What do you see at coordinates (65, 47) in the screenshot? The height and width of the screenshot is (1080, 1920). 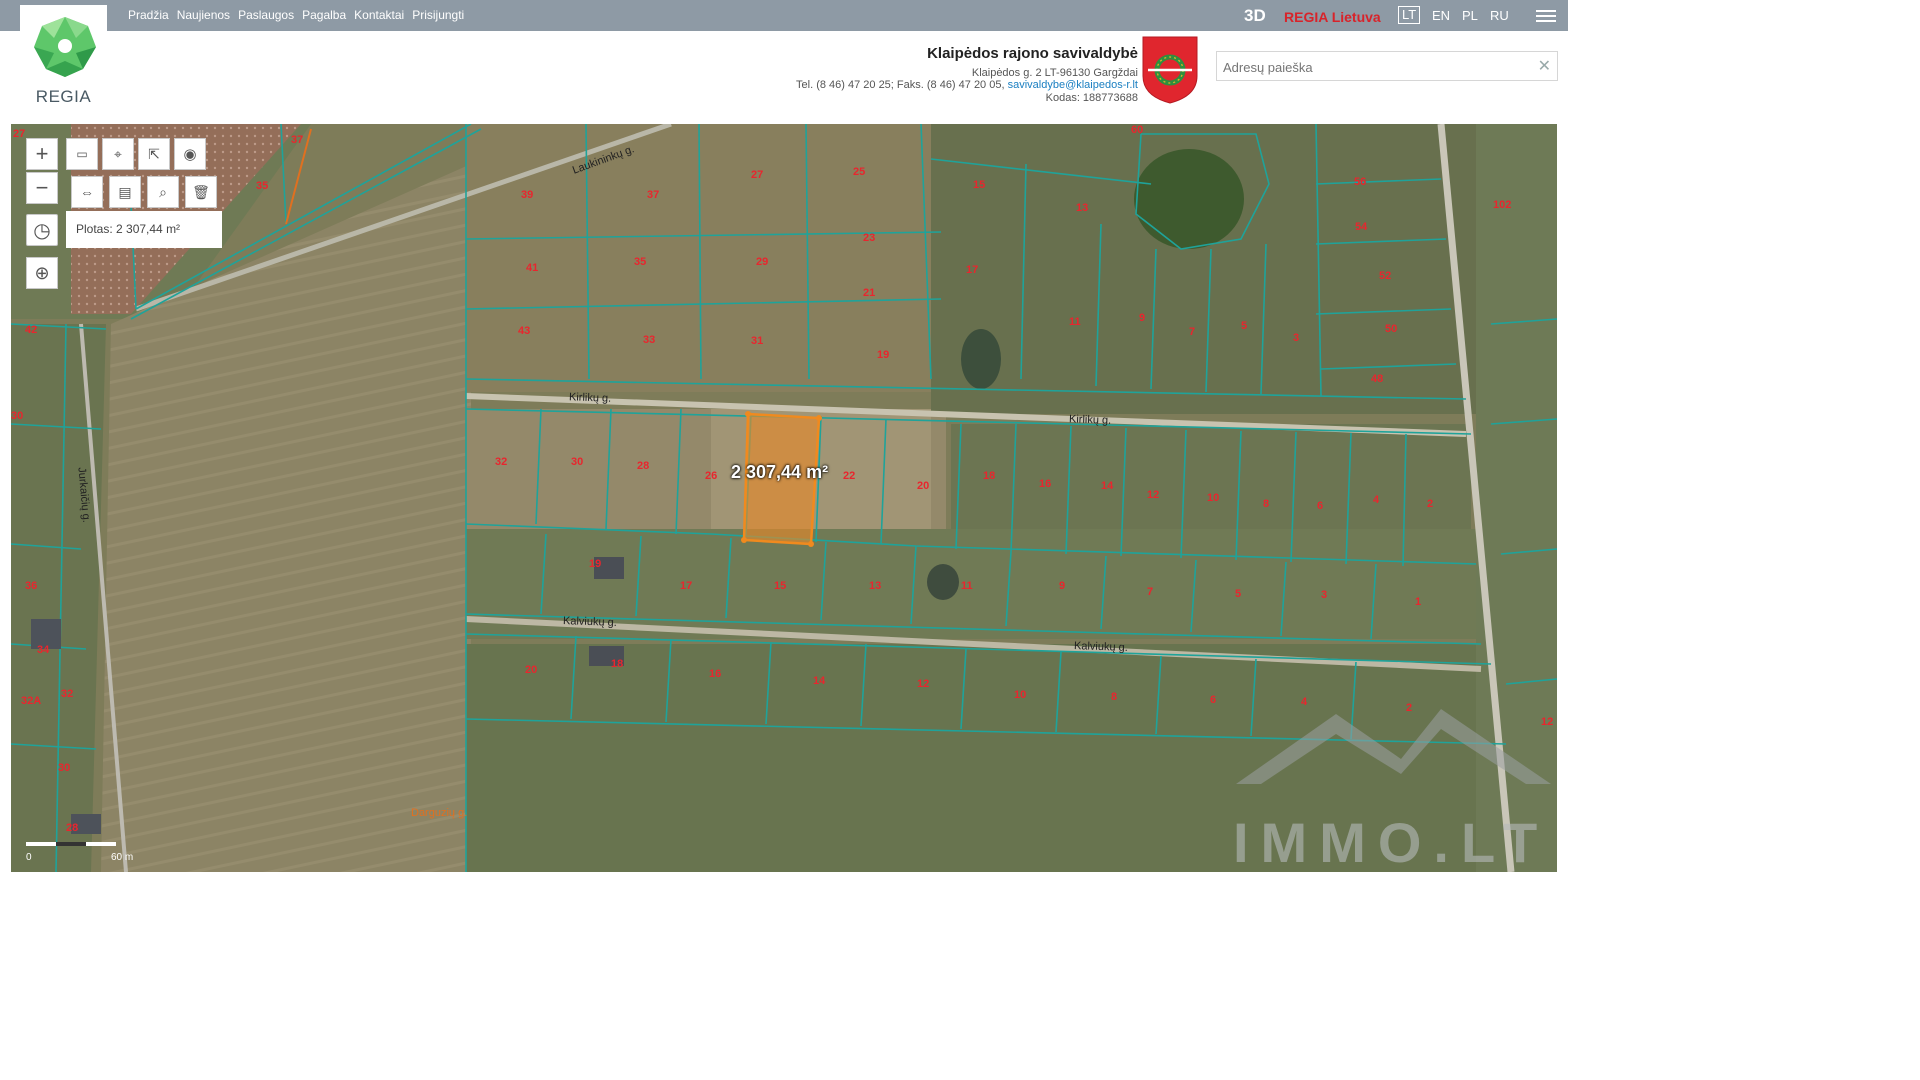 I see `regia-logo-icon` at bounding box center [65, 47].